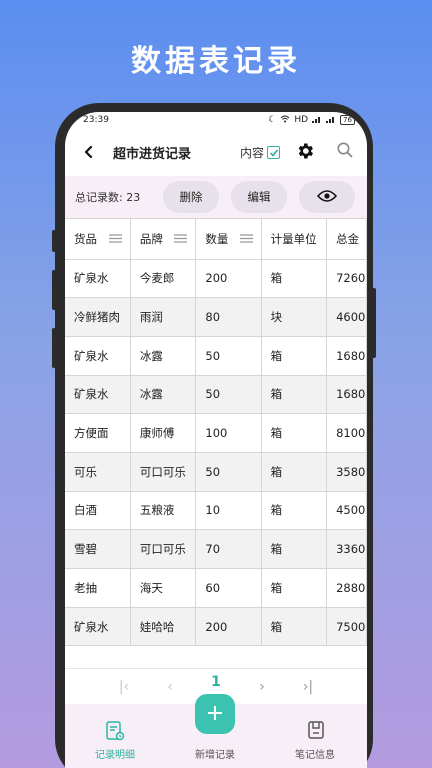  Describe the element at coordinates (98, 549) in the screenshot. I see `table-cell: 雪碧` at that location.